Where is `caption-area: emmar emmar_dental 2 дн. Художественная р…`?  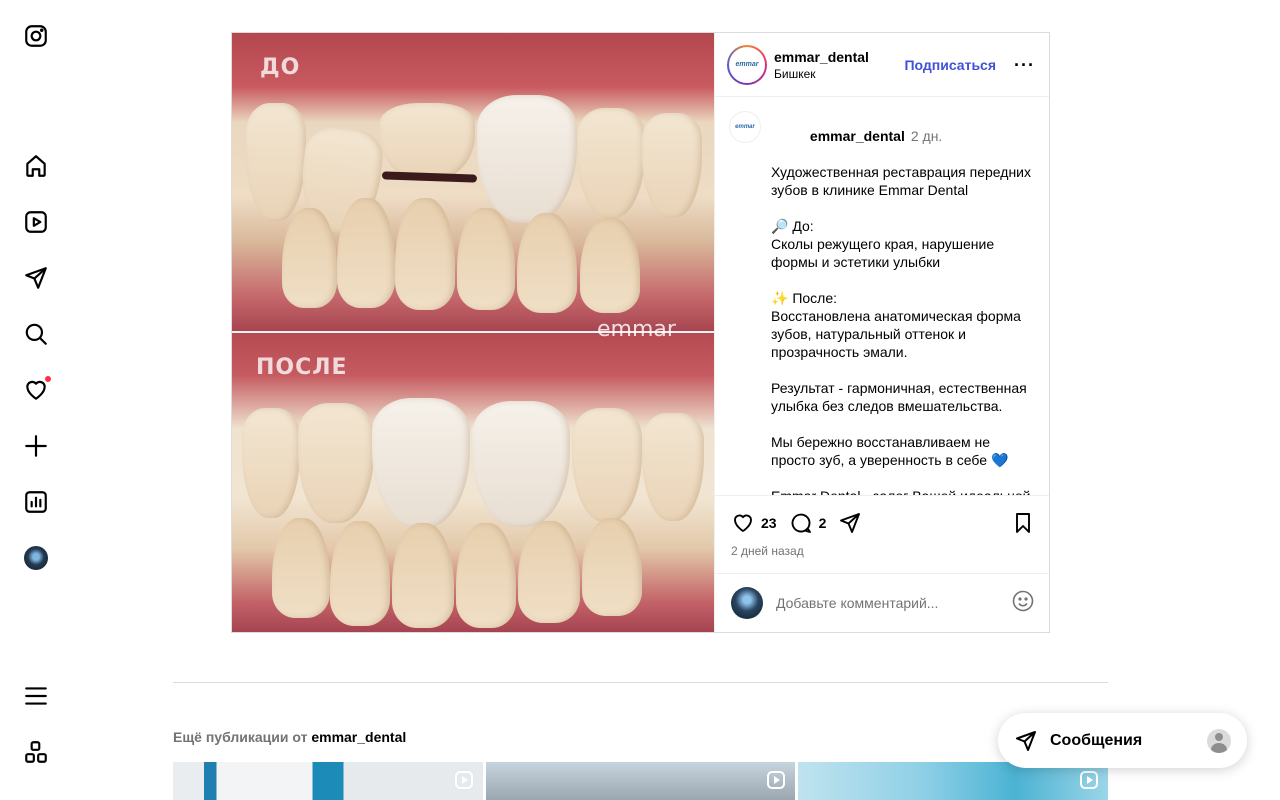
caption-area: emmar emmar_dental 2 дн. Художественная р… is located at coordinates (882, 296).